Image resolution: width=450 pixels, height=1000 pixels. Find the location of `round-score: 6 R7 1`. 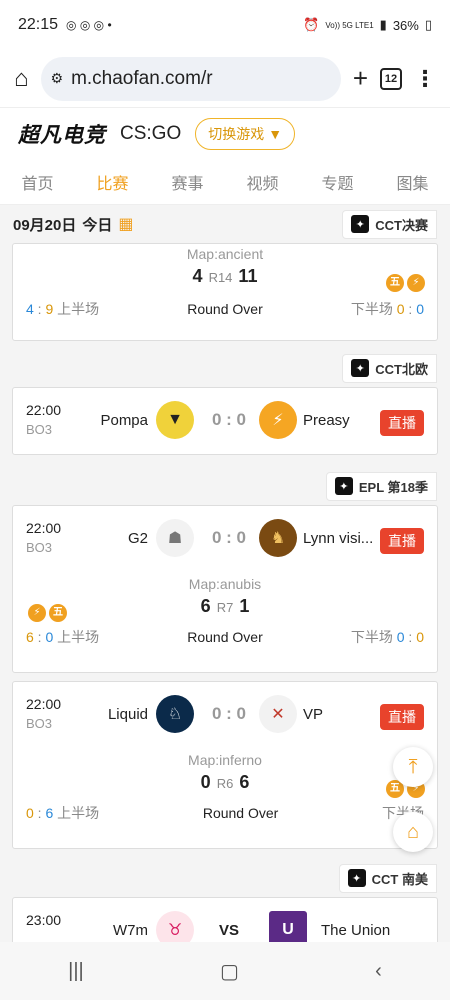

round-score: 6 R7 1 is located at coordinates (225, 606).